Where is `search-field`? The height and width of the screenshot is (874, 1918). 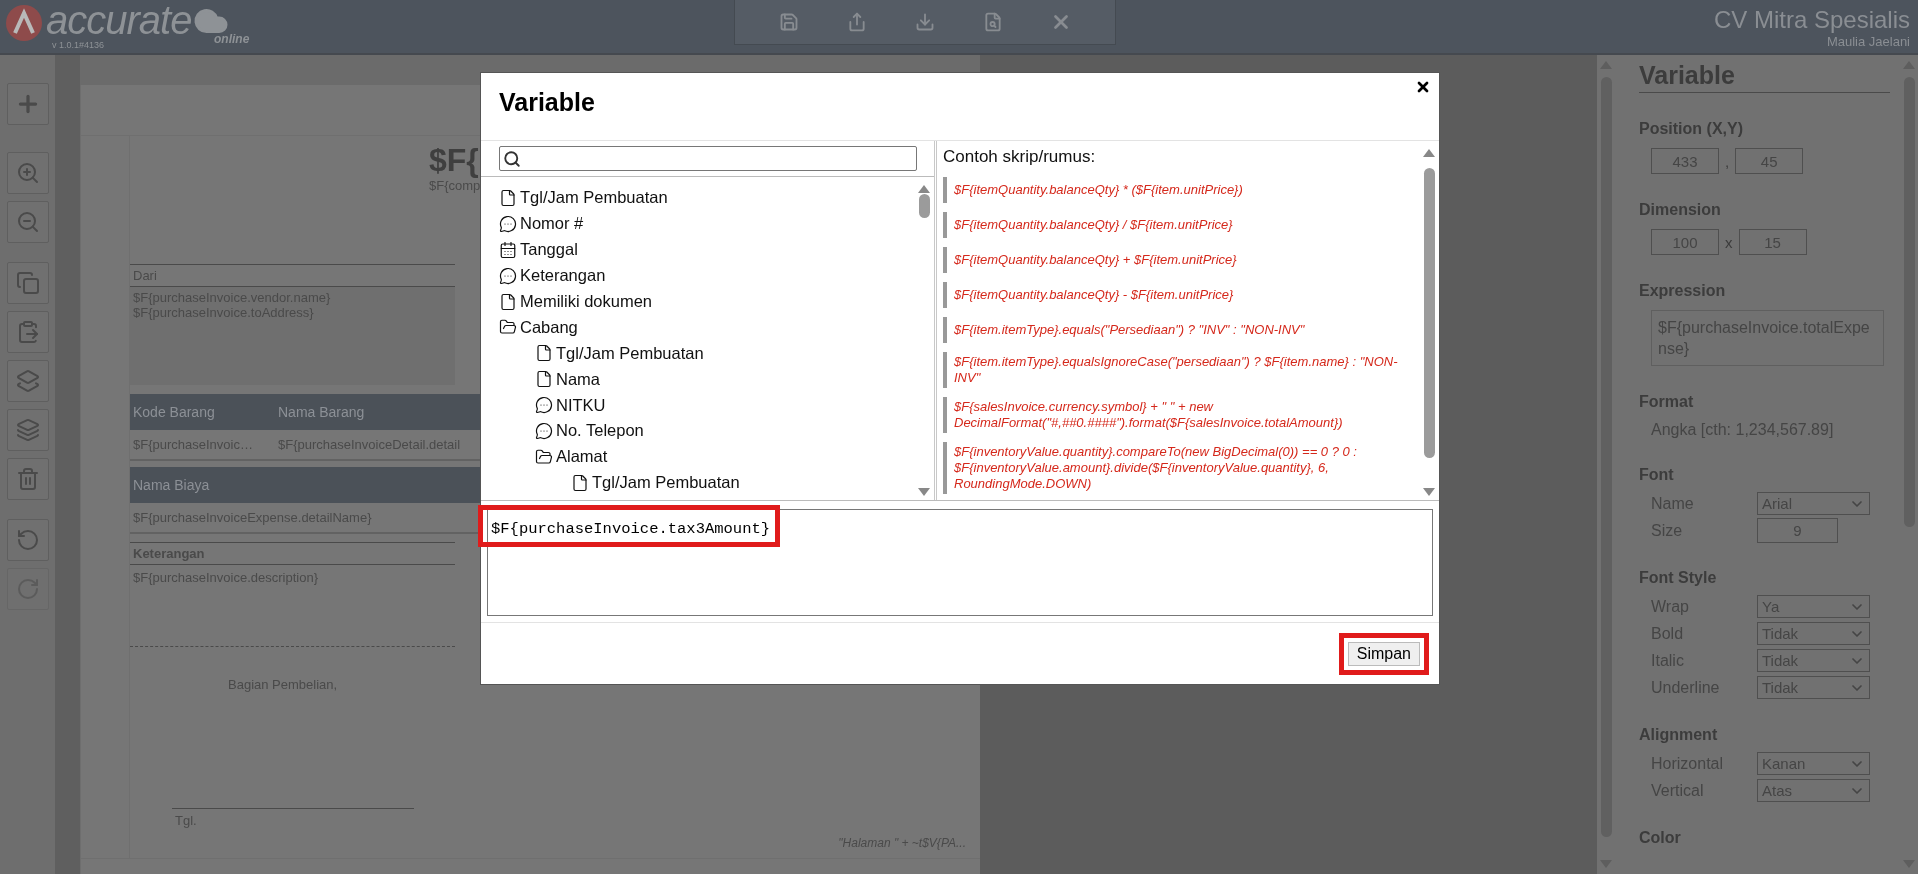 search-field is located at coordinates (708, 158).